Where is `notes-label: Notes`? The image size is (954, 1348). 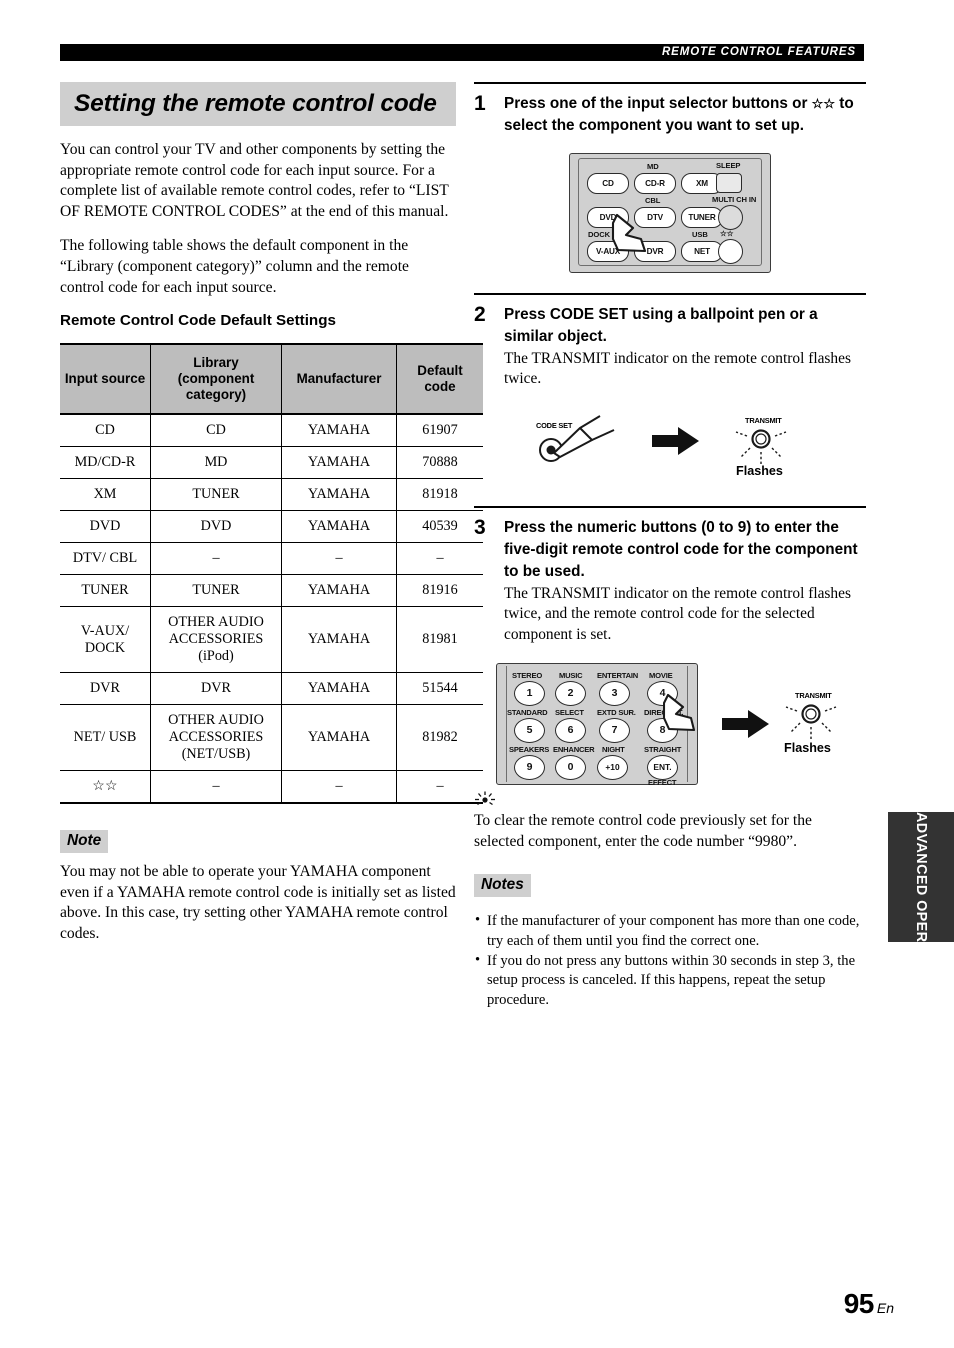 notes-label: Notes is located at coordinates (502, 886).